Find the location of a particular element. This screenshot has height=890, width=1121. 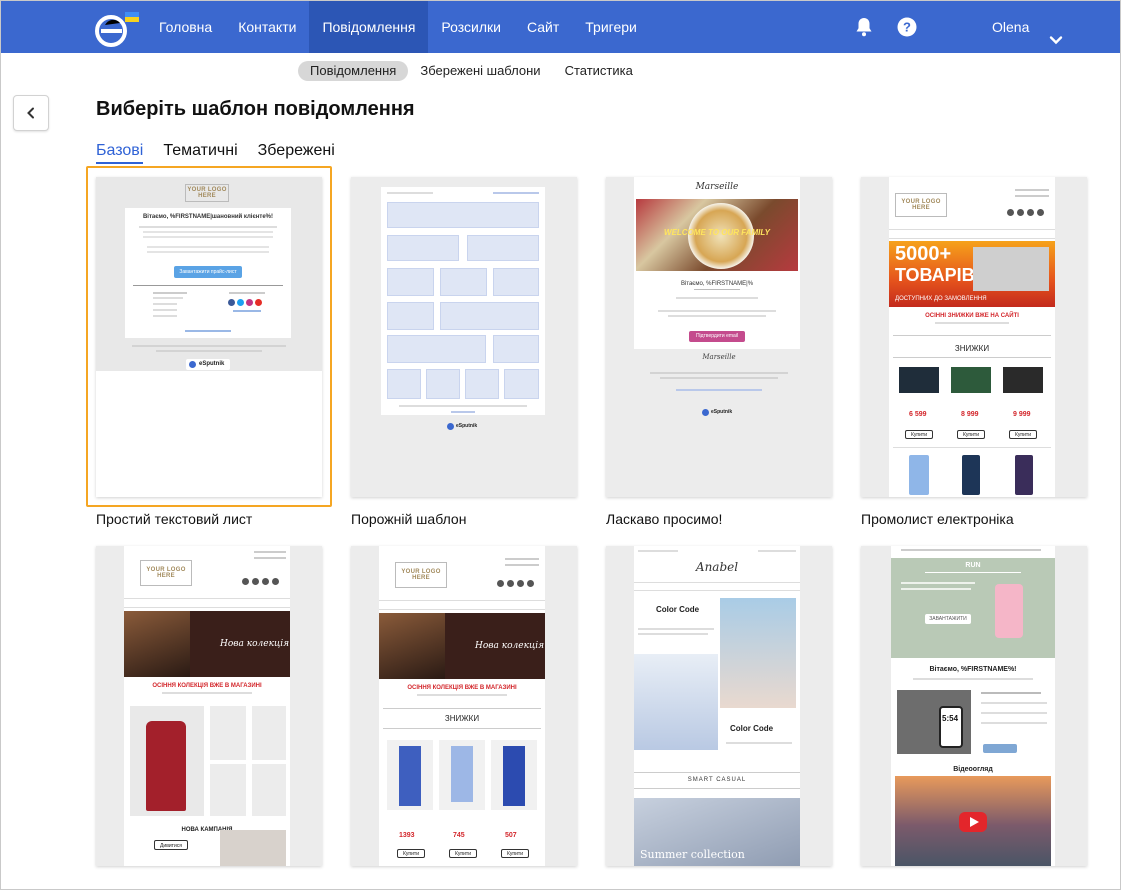

chevron-left-icon is located at coordinates (30, 113).